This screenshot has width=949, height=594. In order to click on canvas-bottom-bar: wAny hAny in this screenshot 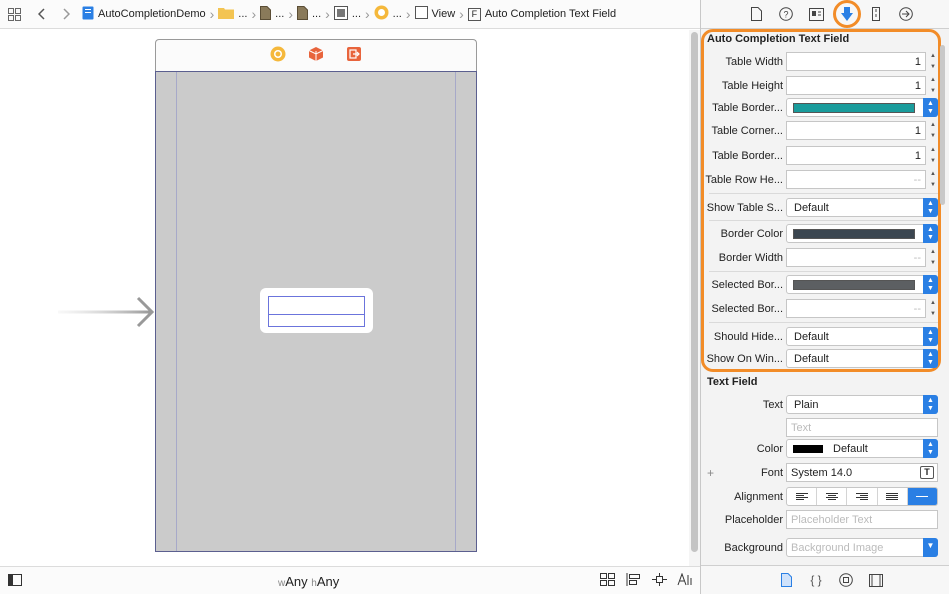, I will do `click(350, 580)`.